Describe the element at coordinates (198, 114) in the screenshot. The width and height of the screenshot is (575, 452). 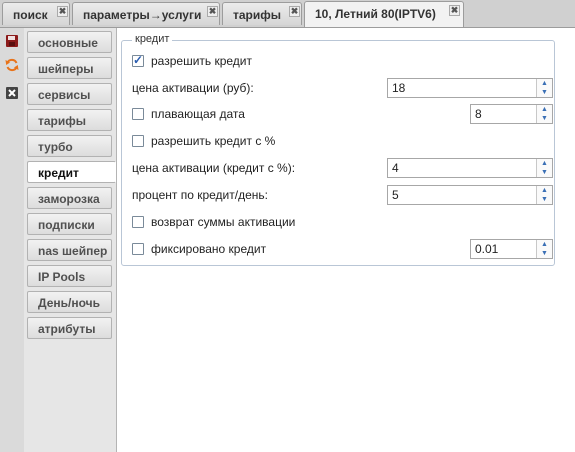
I see `floating-date-label: плавающая дата` at that location.